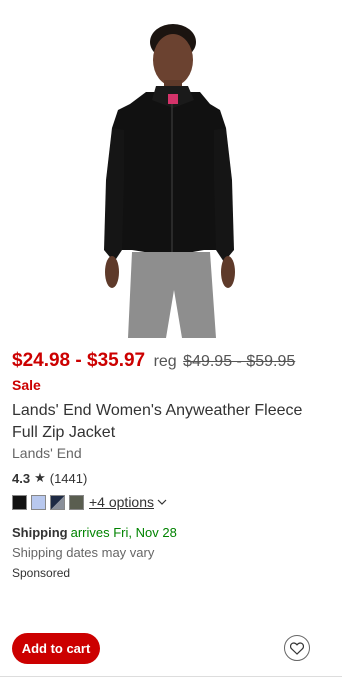 This screenshot has height=681, width=342. What do you see at coordinates (123, 532) in the screenshot?
I see `shipping-arrival: arrives Fri, Nov 28` at bounding box center [123, 532].